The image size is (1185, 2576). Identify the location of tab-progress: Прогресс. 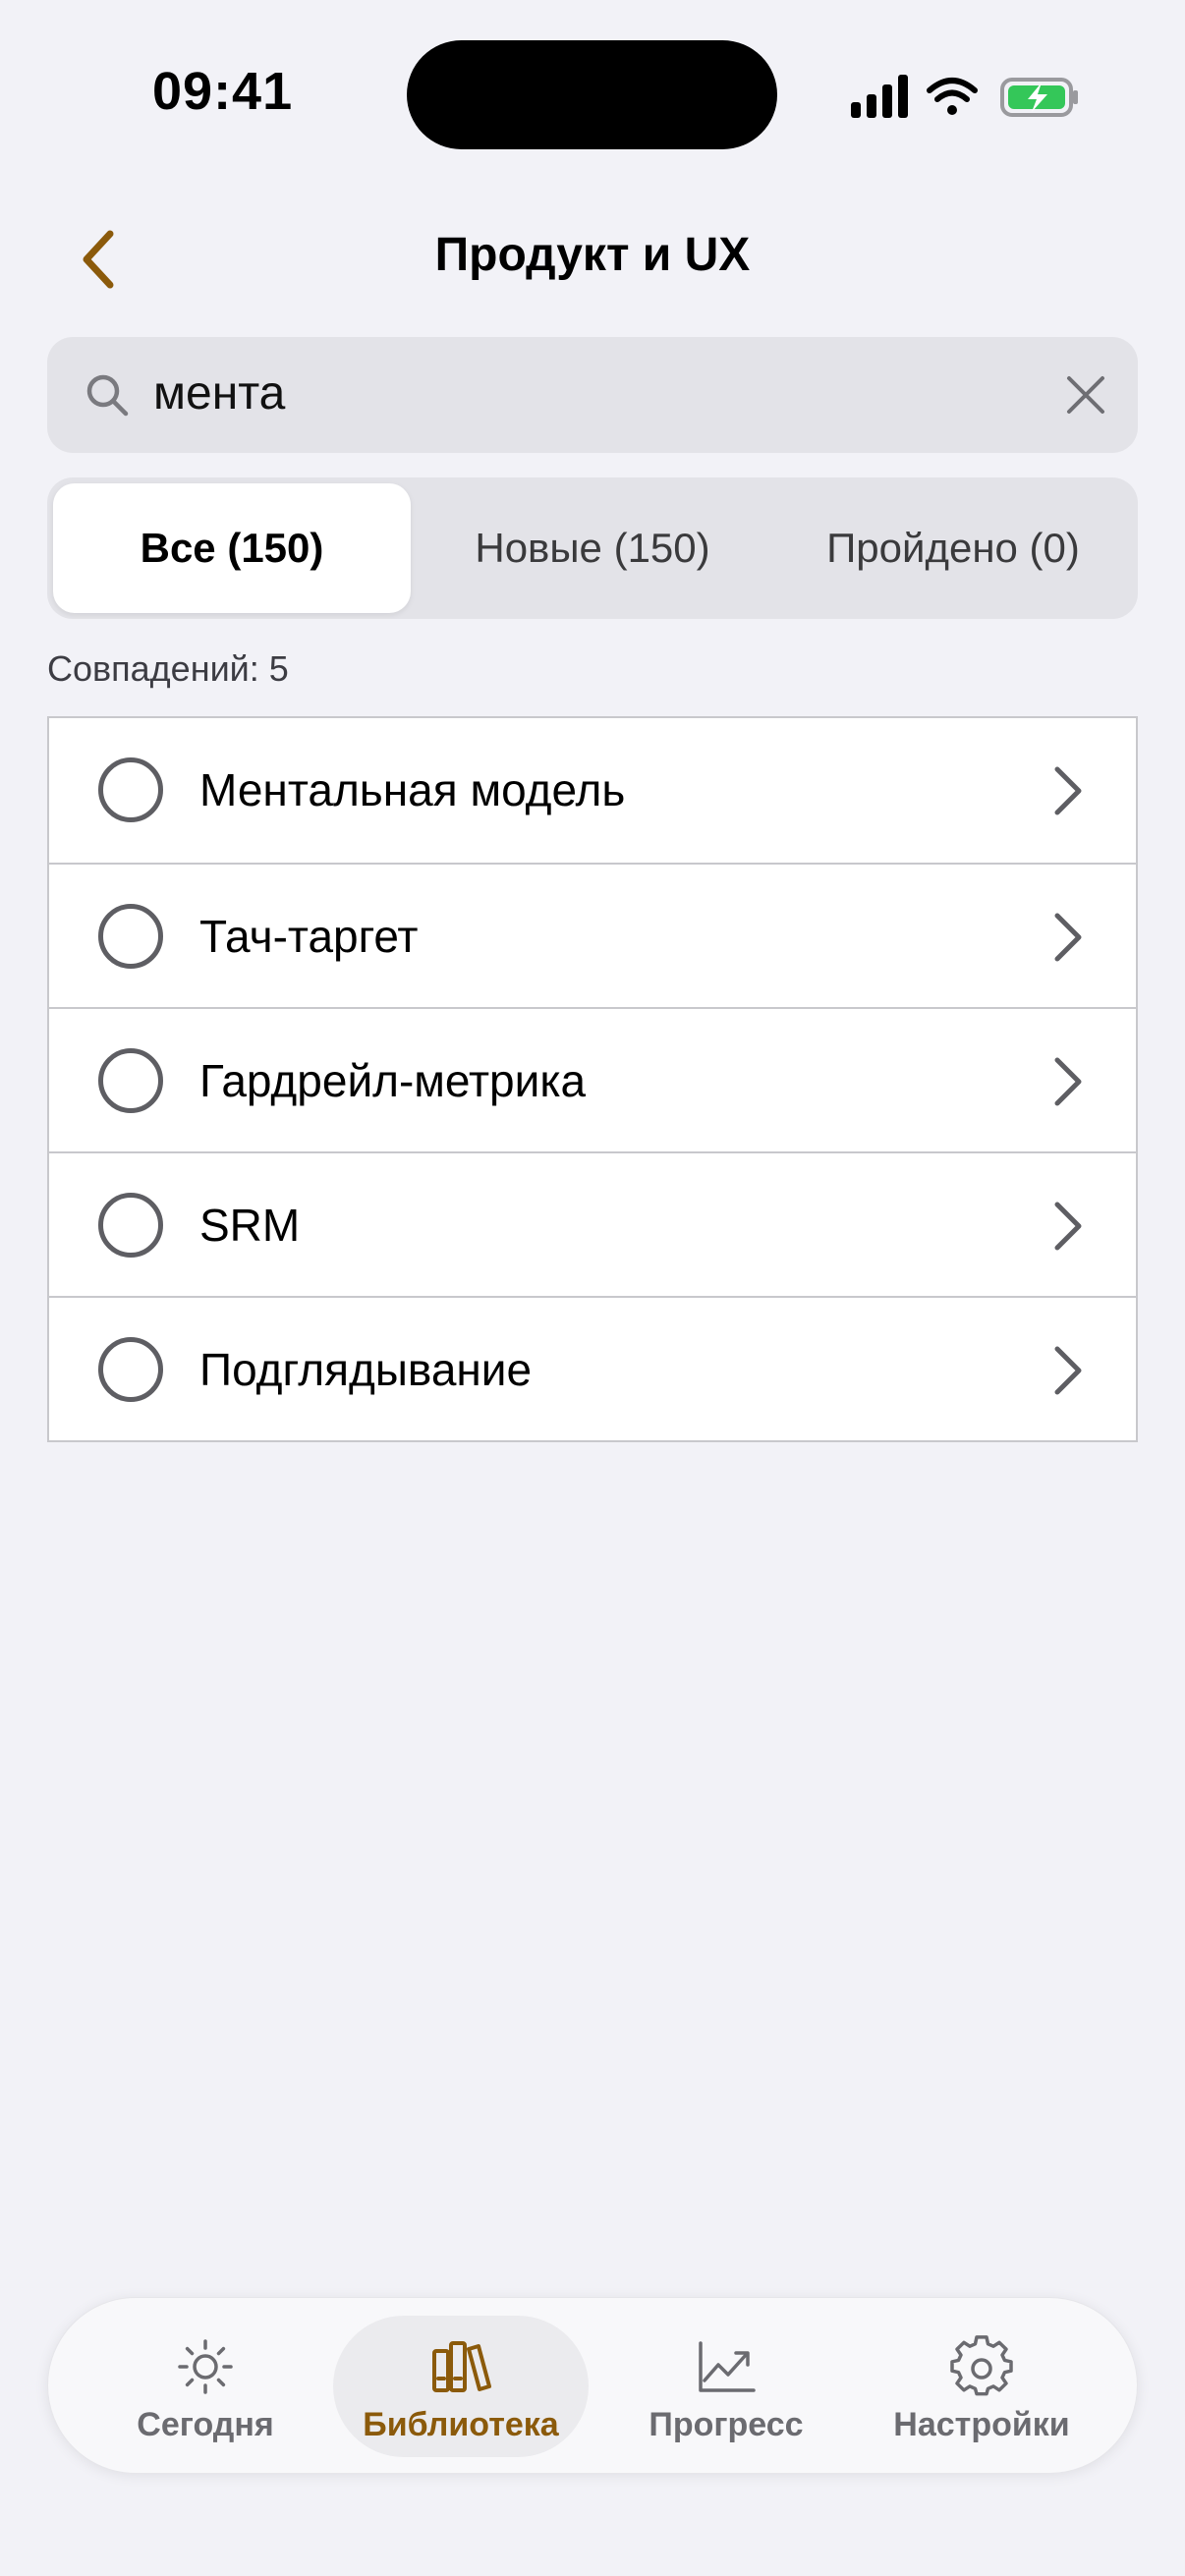
(726, 2386).